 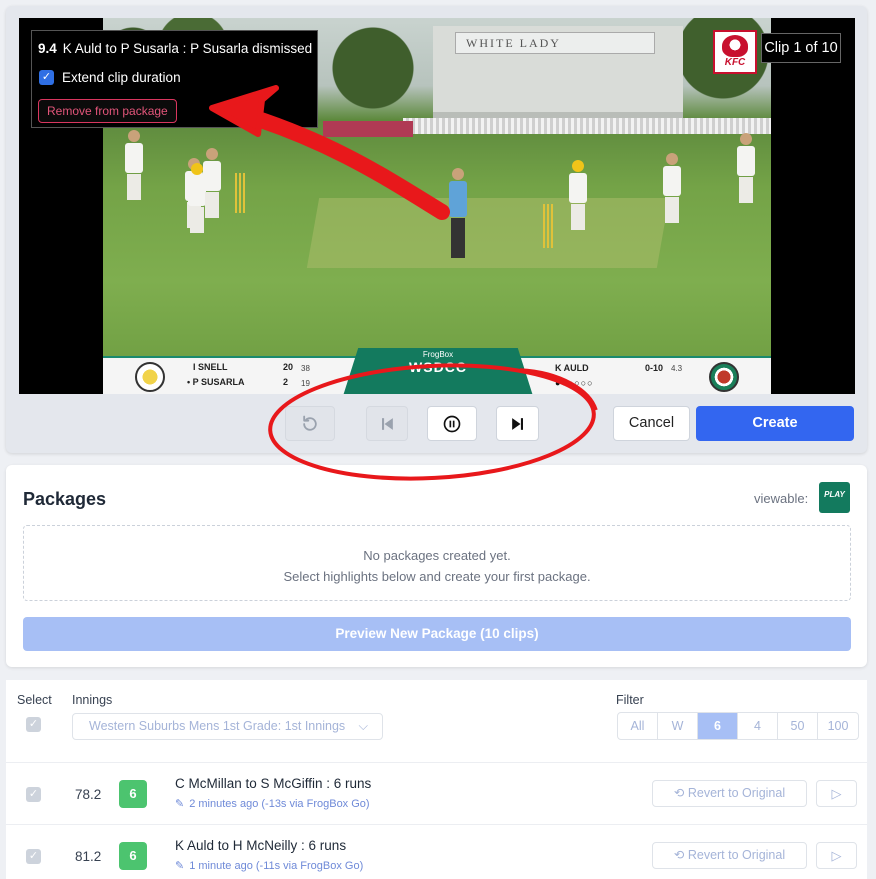 I want to click on bowling-team-badge, so click(x=724, y=377).